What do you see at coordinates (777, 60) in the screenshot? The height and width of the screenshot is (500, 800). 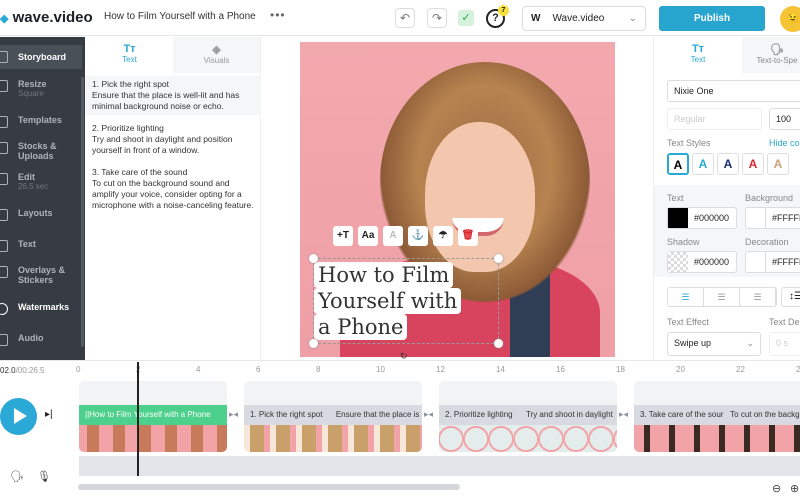 I see `tab-label: Text-to-Spe` at bounding box center [777, 60].